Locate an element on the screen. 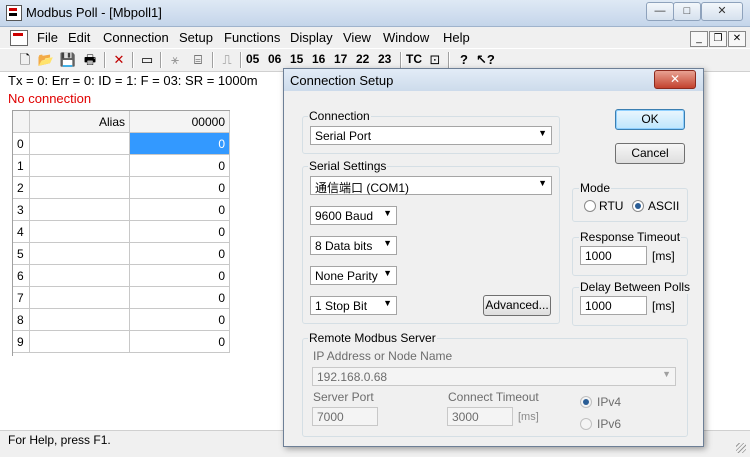 This screenshot has width=750, height=457. menu-edit: Edit is located at coordinates (79, 37).